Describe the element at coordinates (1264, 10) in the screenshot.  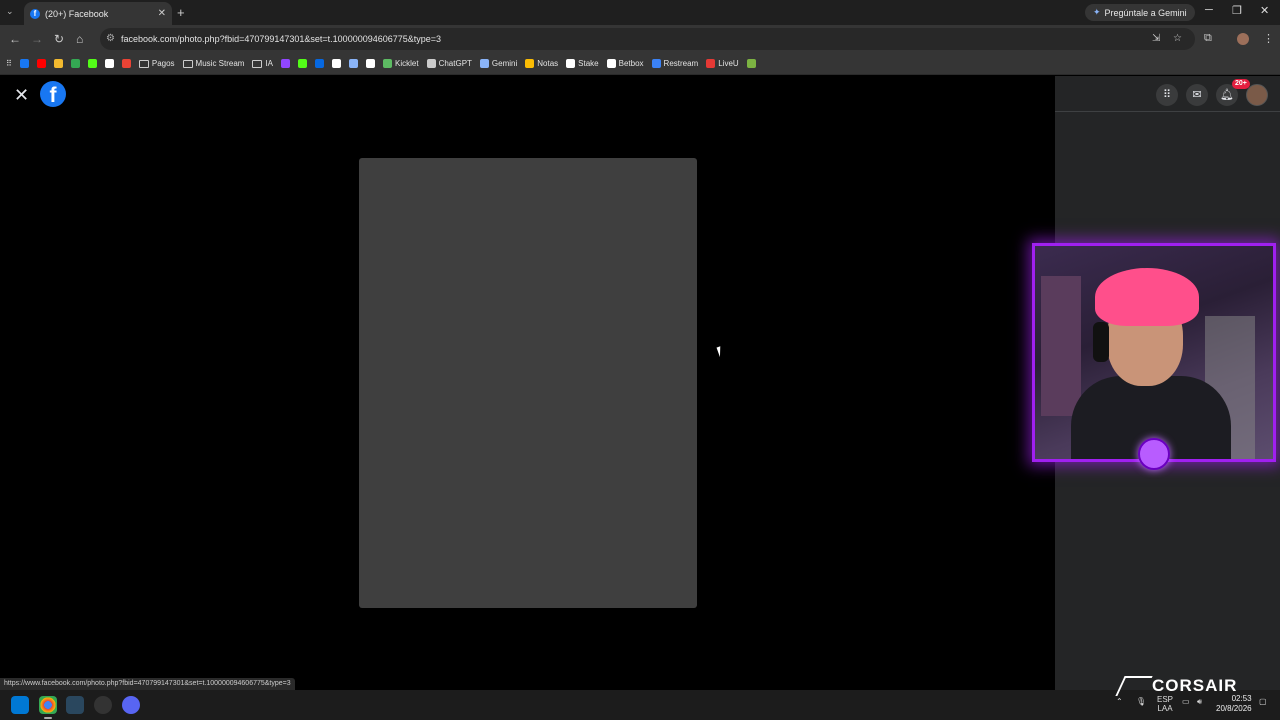
I see `close-window-icon: ✕` at that location.